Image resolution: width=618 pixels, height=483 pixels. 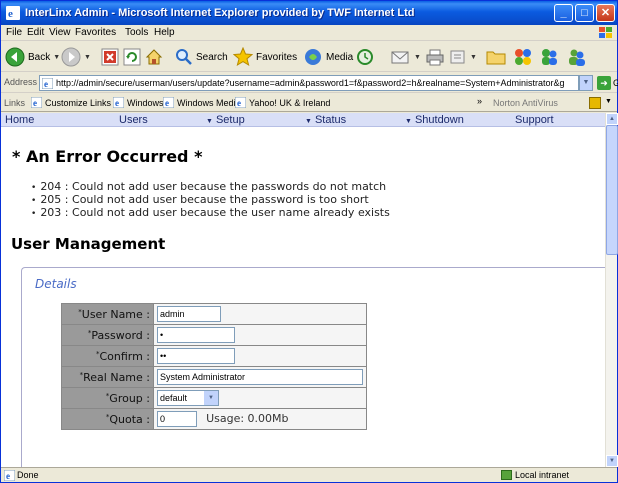 What do you see at coordinates (19, 120) in the screenshot?
I see `nav-home: Home` at bounding box center [19, 120].